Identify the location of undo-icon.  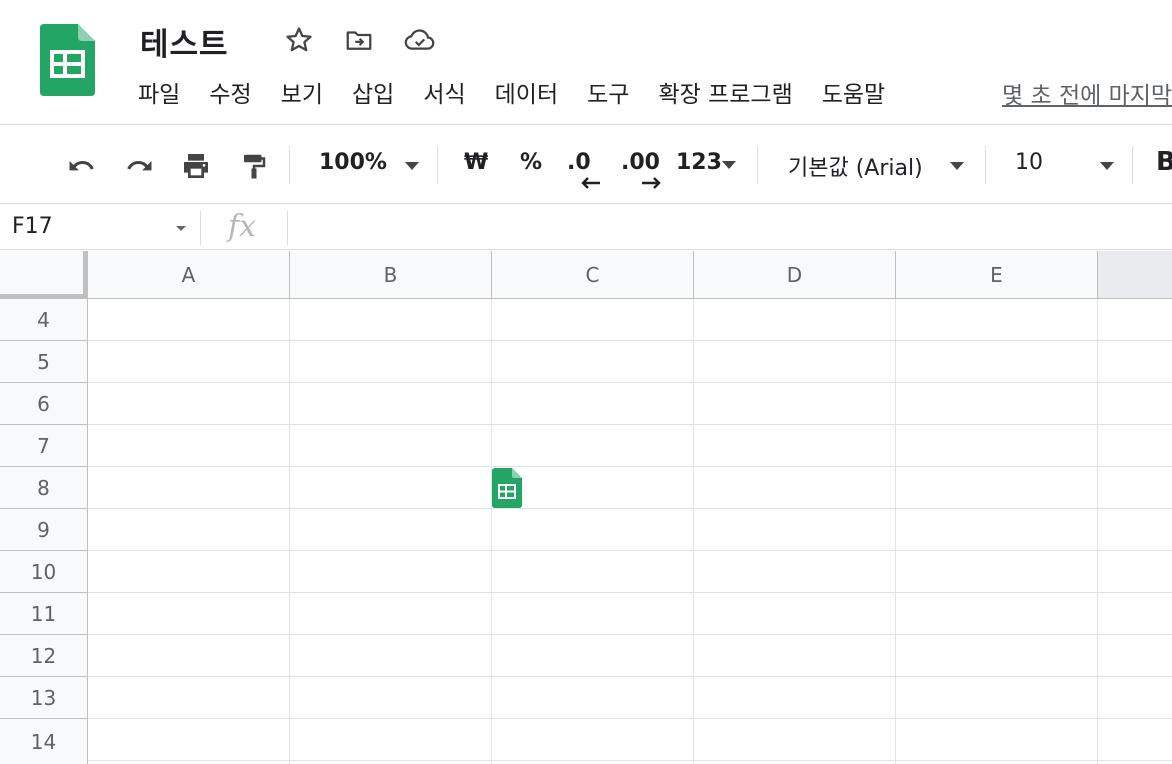
(82, 166).